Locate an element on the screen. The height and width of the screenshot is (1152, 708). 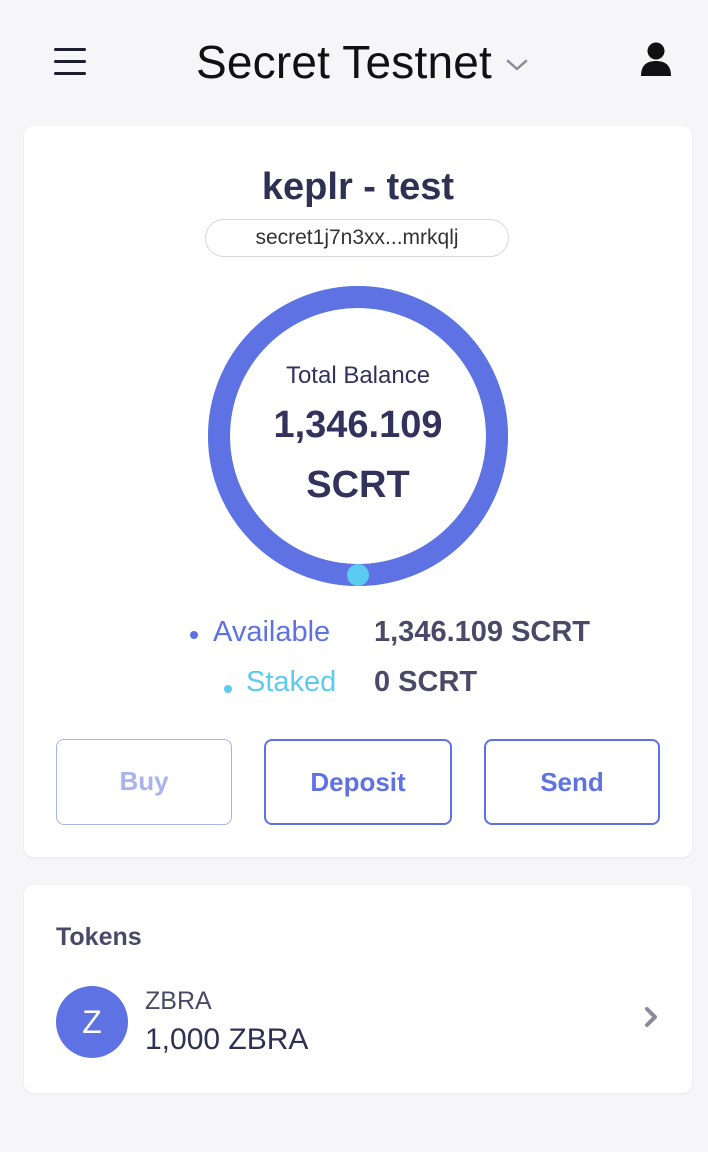
menu-icon is located at coordinates (70, 61).